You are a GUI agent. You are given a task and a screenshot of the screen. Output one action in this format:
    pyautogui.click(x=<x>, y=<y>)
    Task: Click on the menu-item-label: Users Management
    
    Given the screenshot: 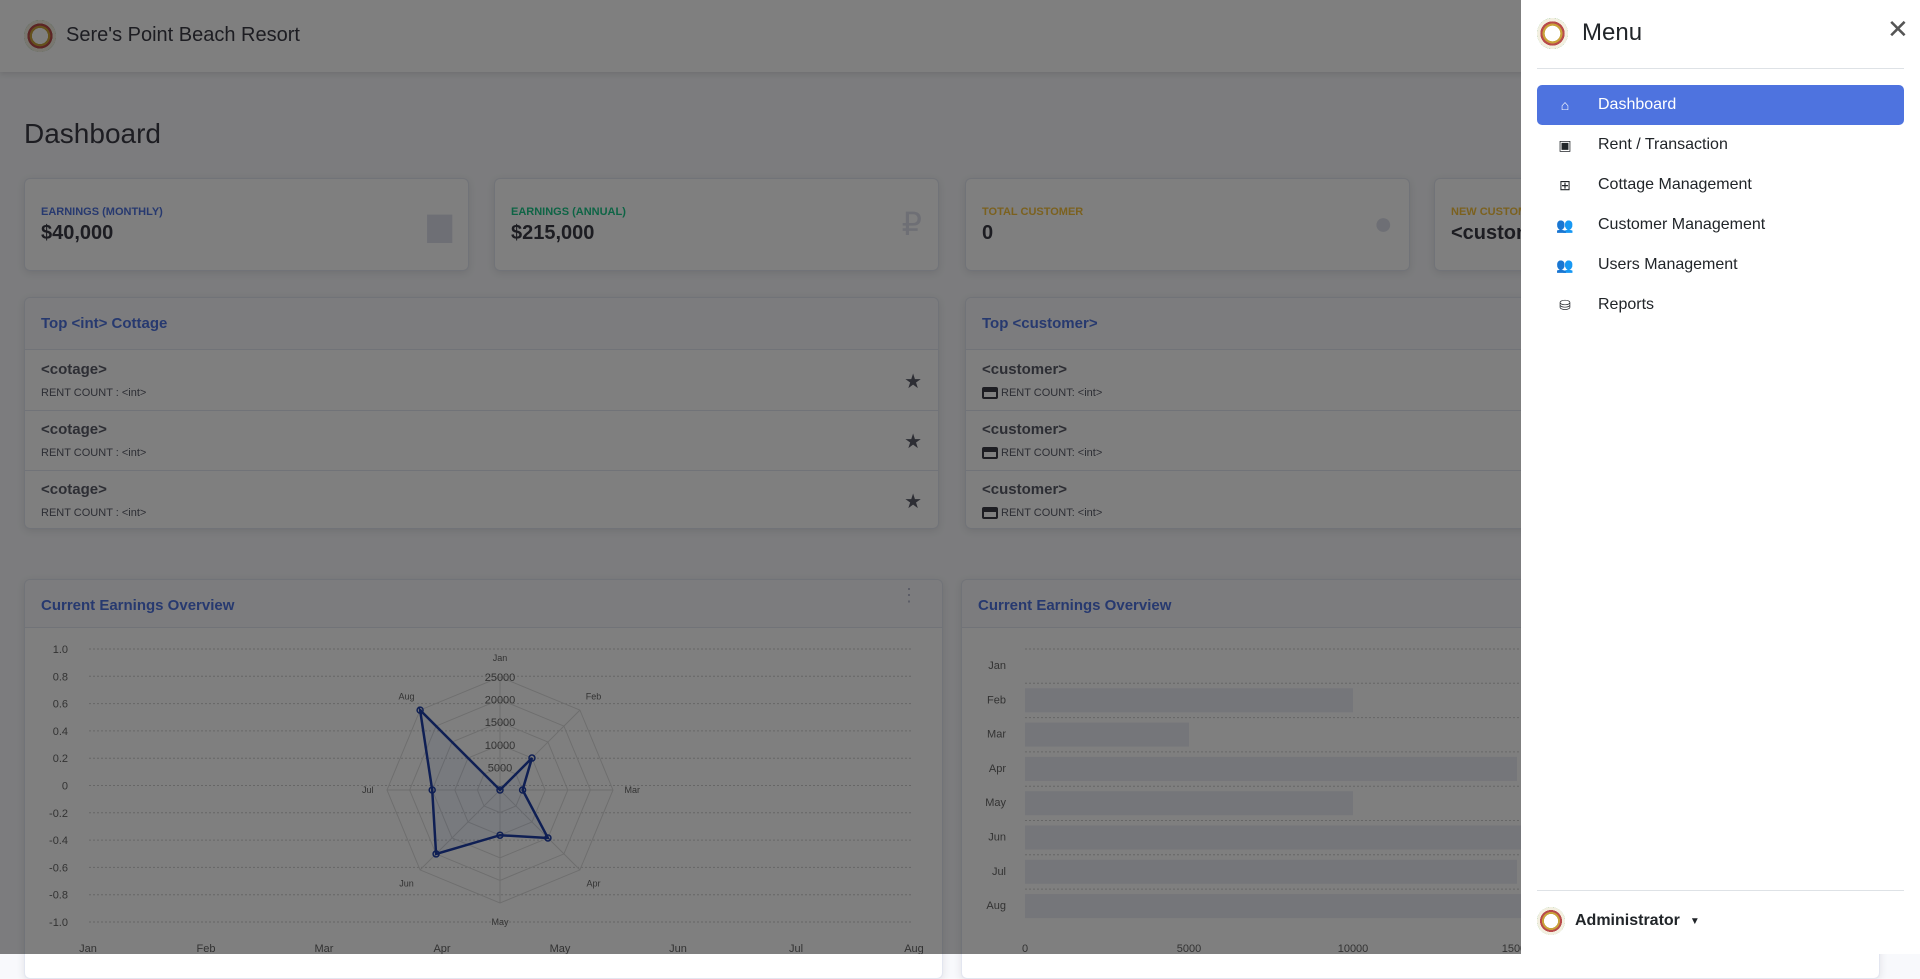 What is the action you would take?
    pyautogui.click(x=1668, y=264)
    